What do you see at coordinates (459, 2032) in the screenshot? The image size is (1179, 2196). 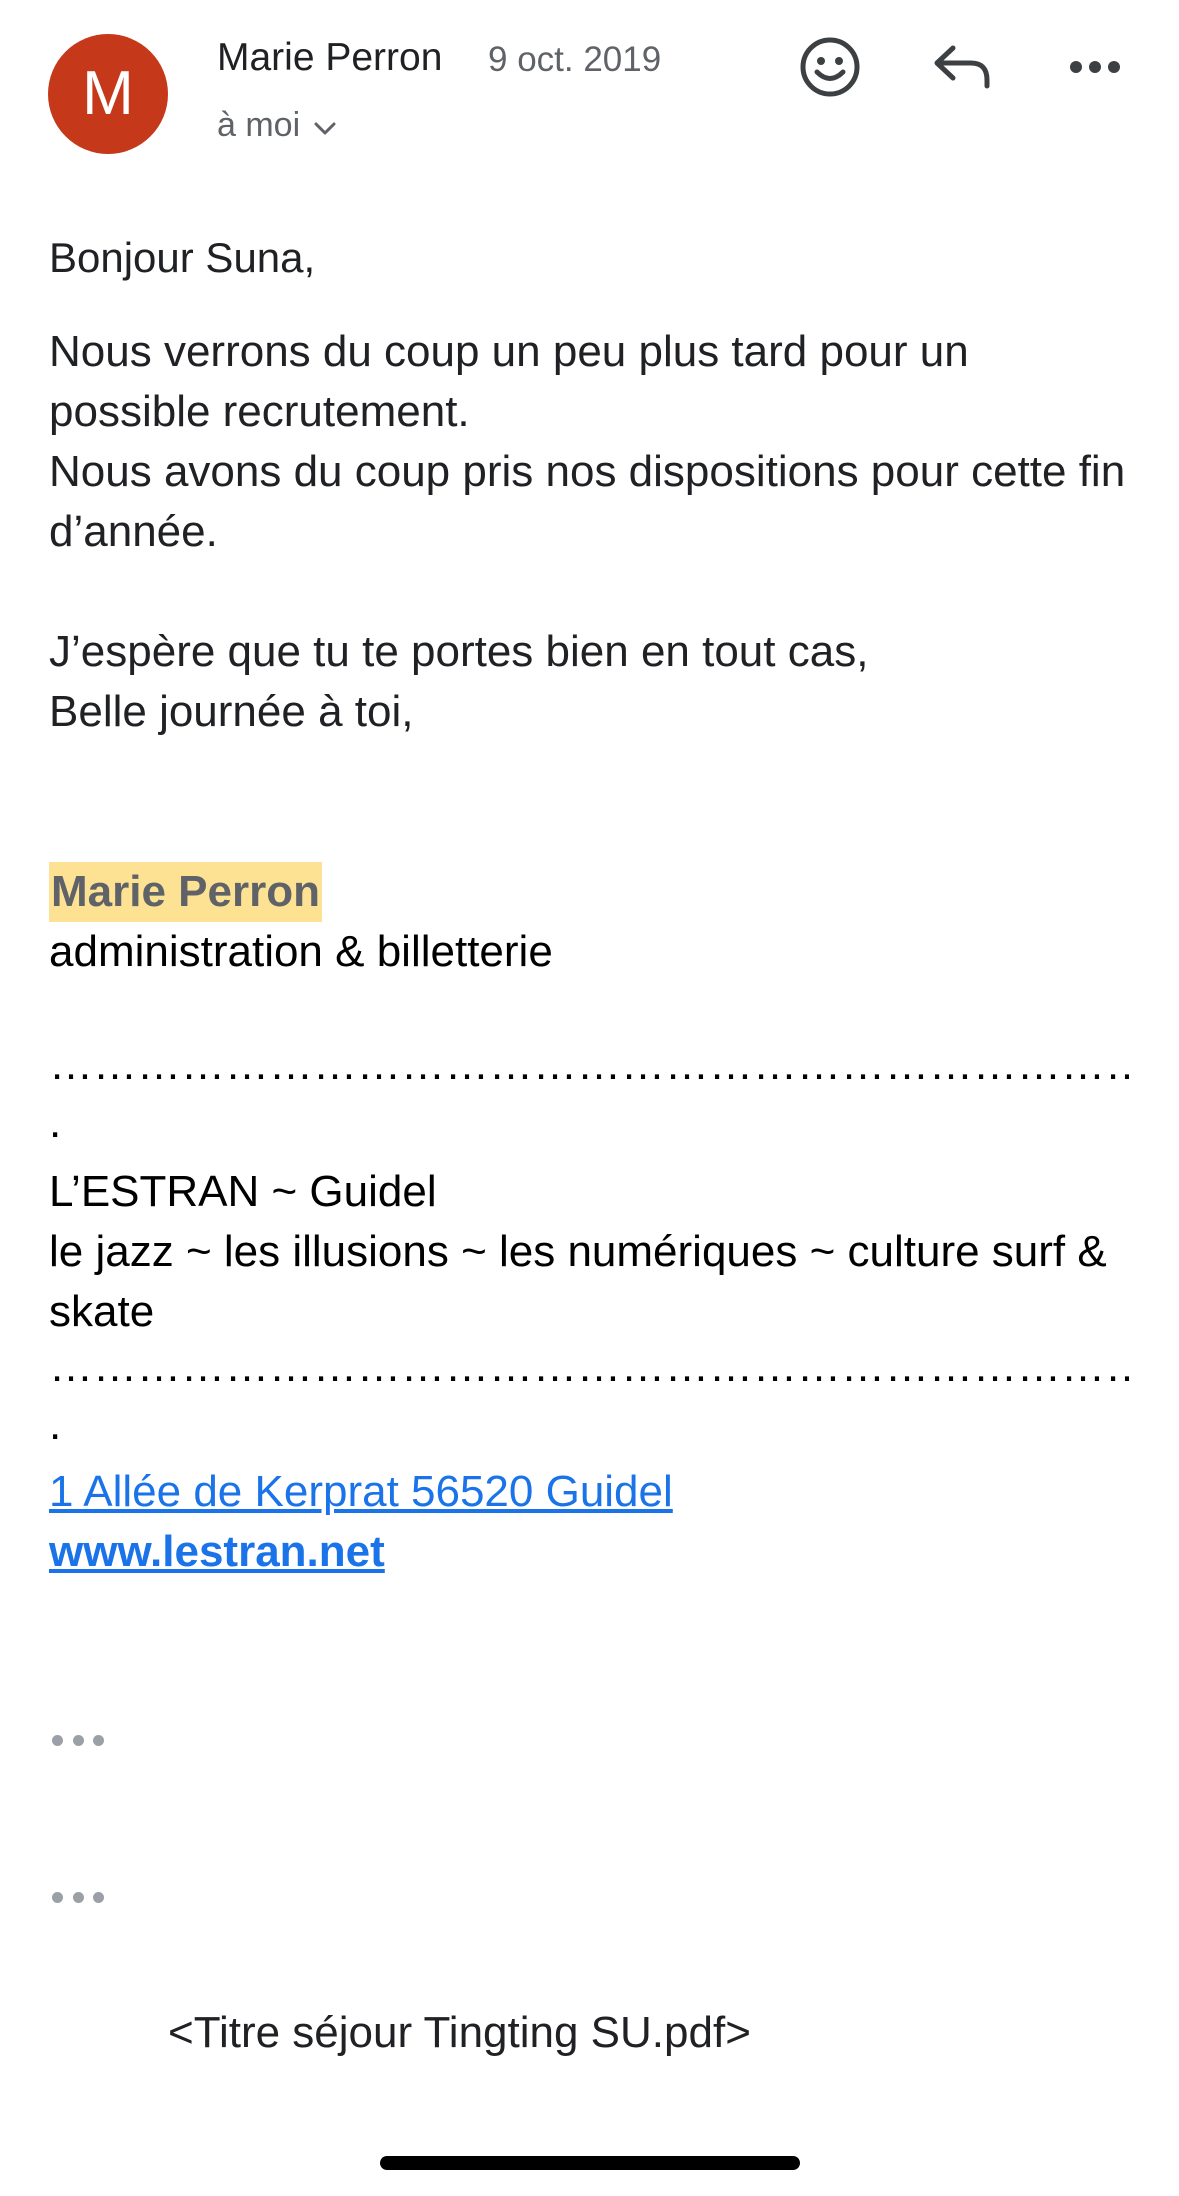 I see `attachment-reference: <Titre séjour Tingting SU.pdf>` at bounding box center [459, 2032].